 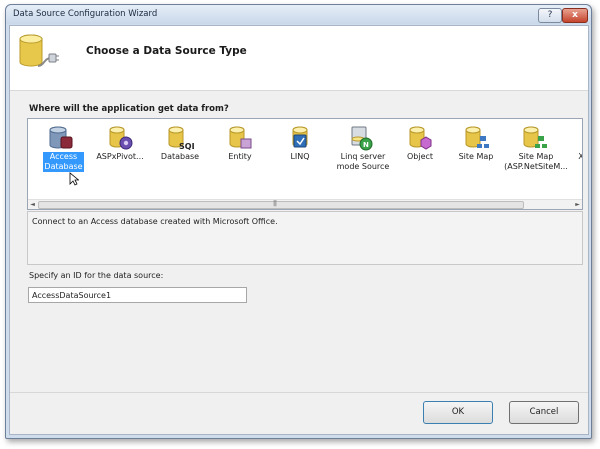 I want to click on source-label: Object, so click(x=420, y=156).